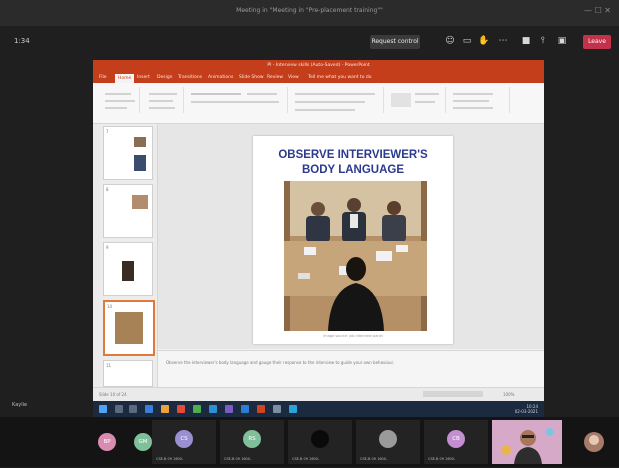 The height and width of the screenshot is (468, 619). Describe the element at coordinates (353, 336) in the screenshot. I see `photo-caption: Image source: job interview panel` at that location.